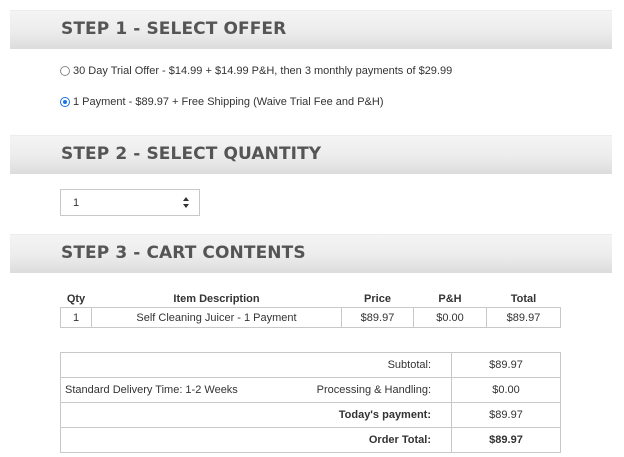  Describe the element at coordinates (367, 390) in the screenshot. I see `processing-label: Processing & Handling:` at that location.